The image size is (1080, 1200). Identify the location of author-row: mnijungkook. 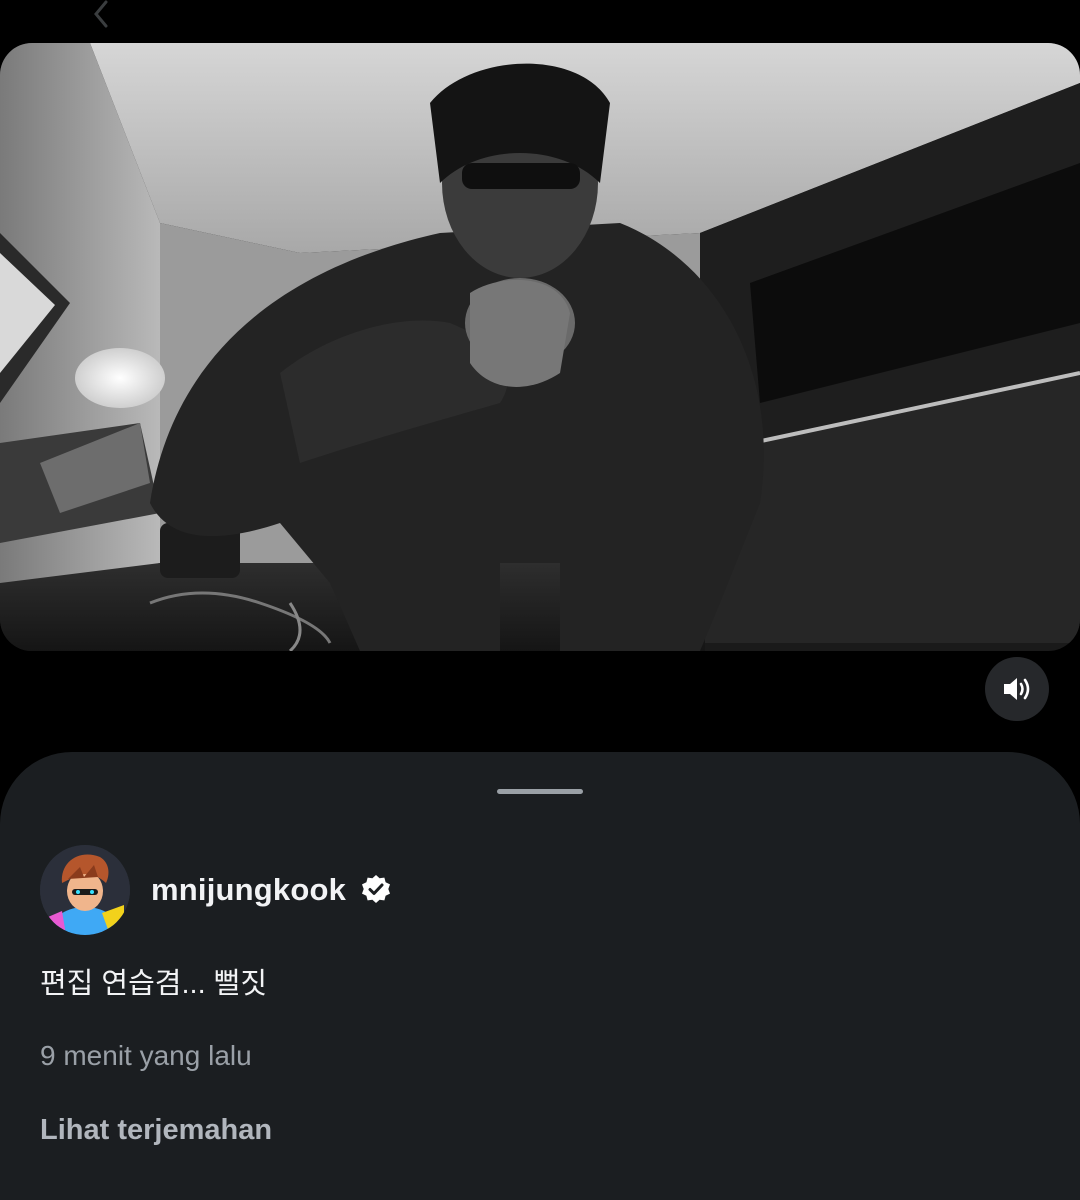
(216, 890).